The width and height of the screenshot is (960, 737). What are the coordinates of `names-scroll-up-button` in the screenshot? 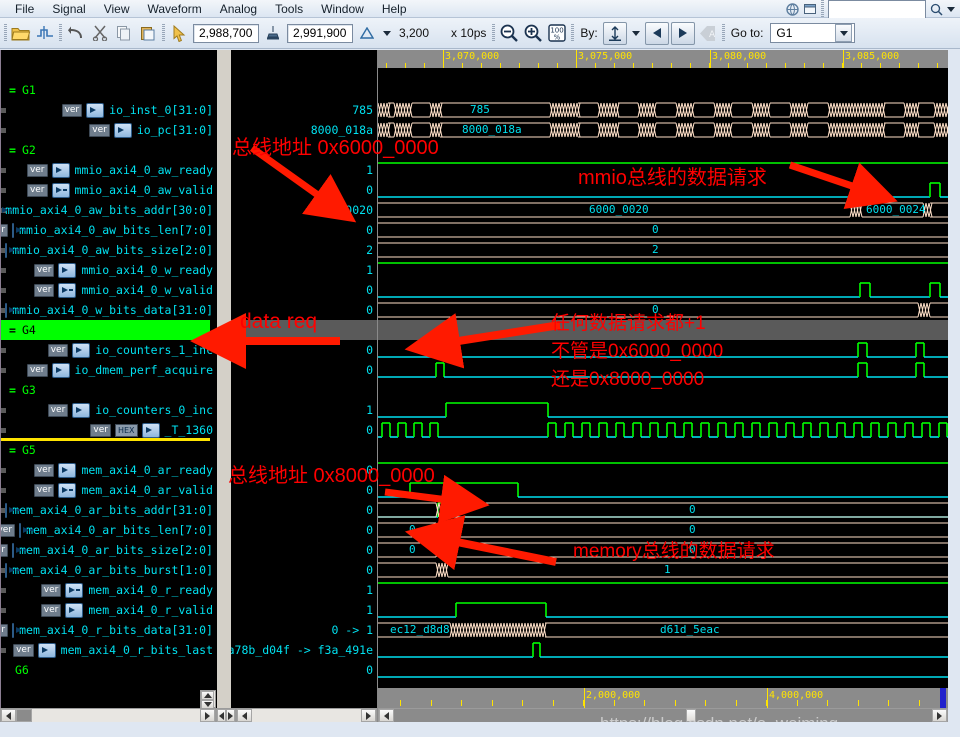 It's located at (207, 695).